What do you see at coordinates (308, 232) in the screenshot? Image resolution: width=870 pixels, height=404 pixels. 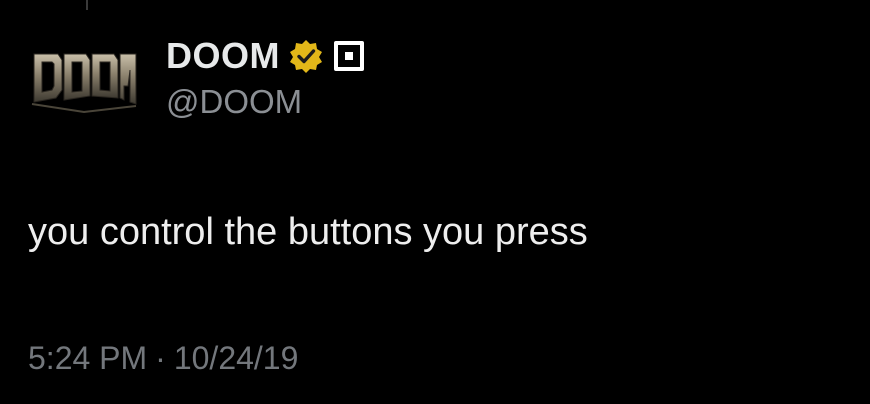 I see `tweet-text: you control the buttons you press` at bounding box center [308, 232].